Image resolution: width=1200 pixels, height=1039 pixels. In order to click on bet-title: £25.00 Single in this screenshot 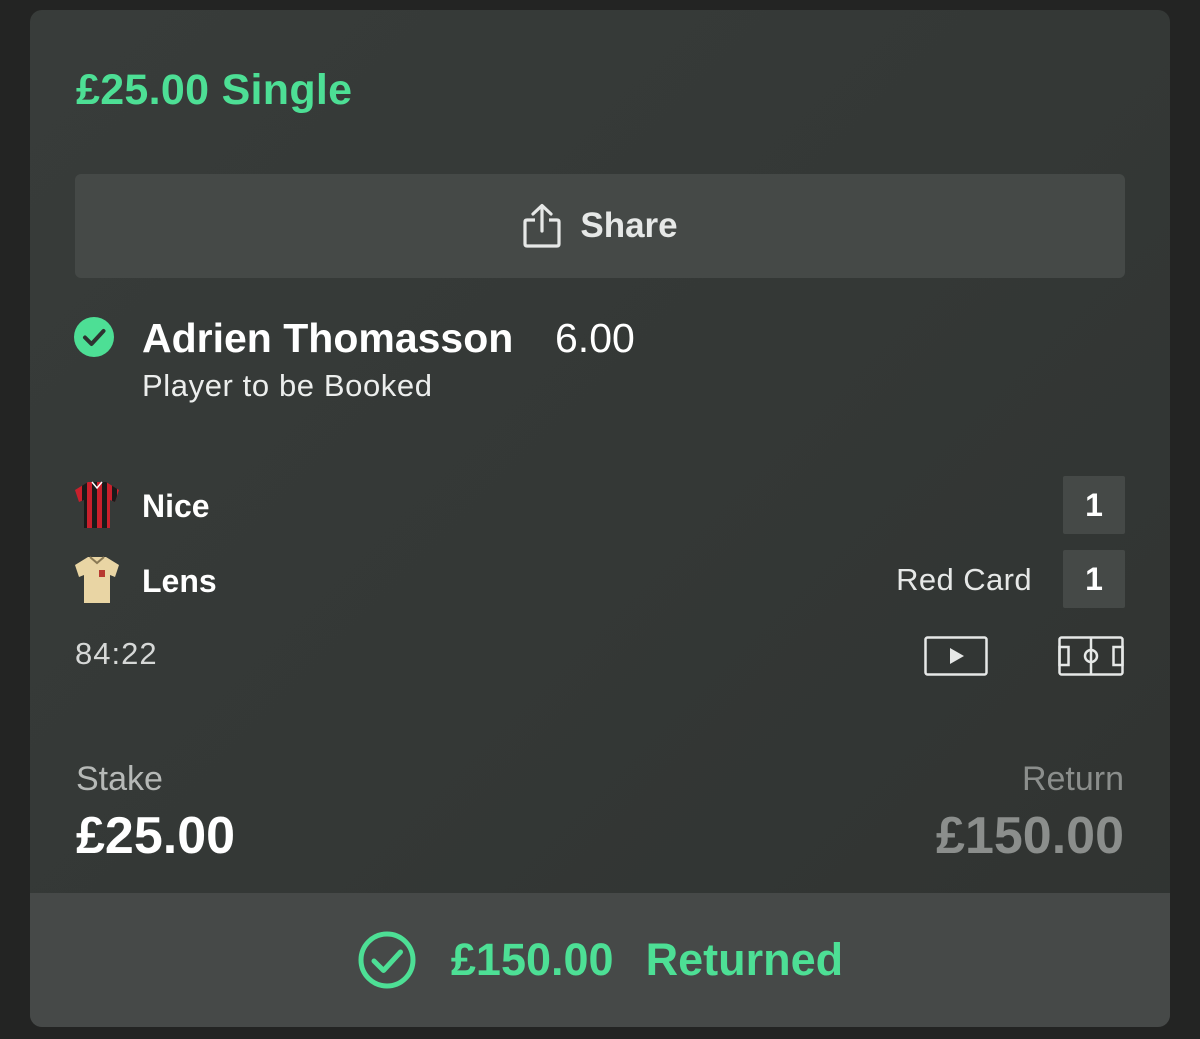, I will do `click(214, 90)`.